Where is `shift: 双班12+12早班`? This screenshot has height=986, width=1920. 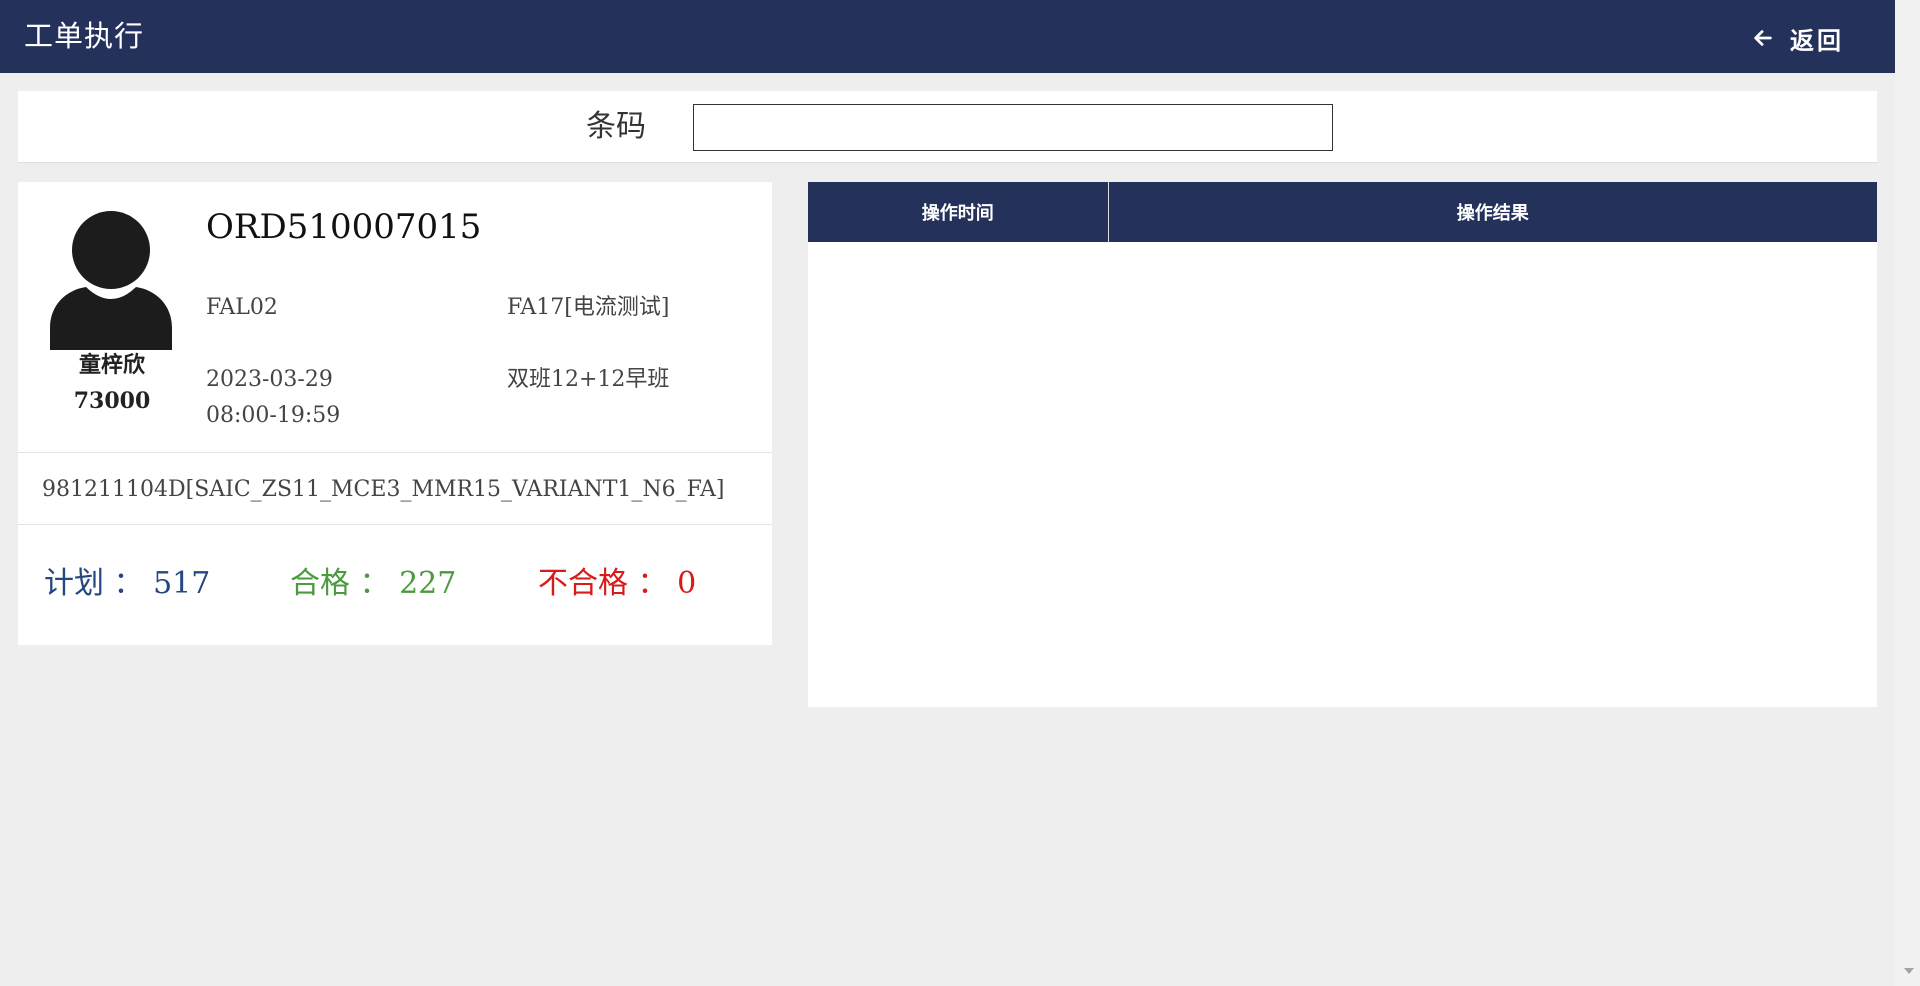 shift: 双班12+12早班 is located at coordinates (588, 379).